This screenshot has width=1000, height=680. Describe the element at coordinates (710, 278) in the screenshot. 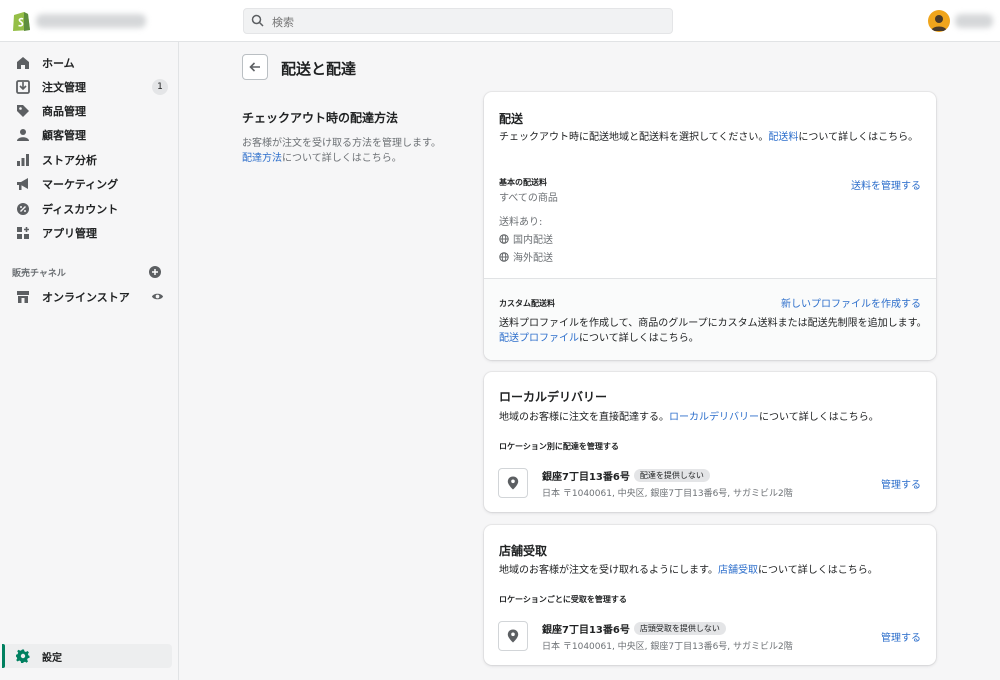

I see `divider` at that location.